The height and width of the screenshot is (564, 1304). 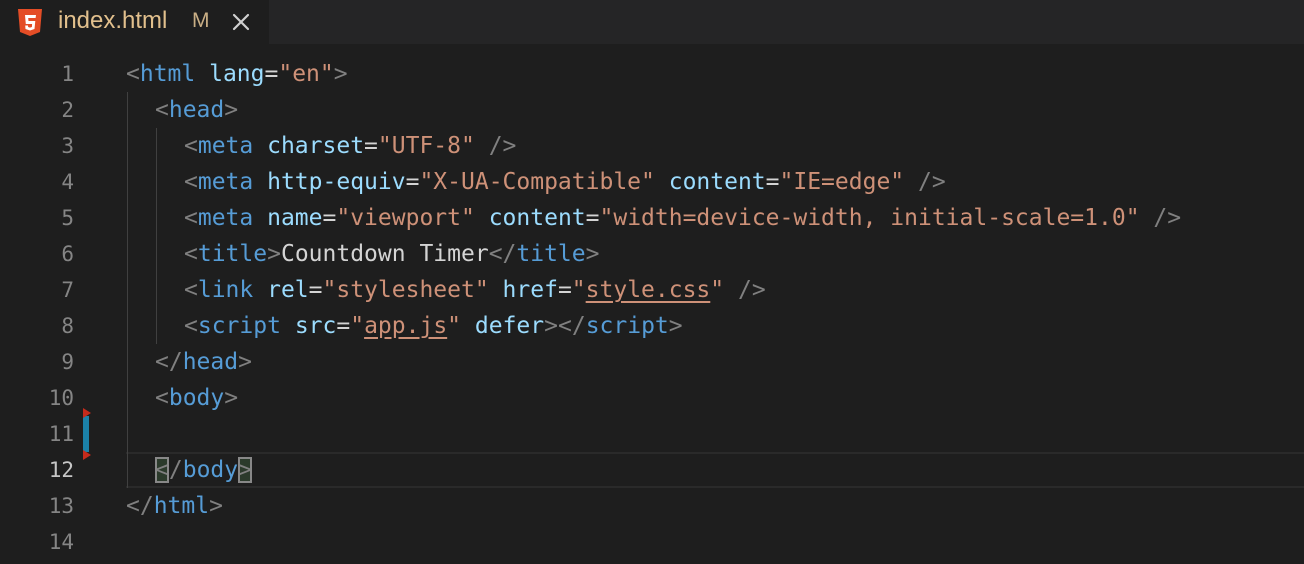 What do you see at coordinates (61, 434) in the screenshot?
I see `line-number: 11` at bounding box center [61, 434].